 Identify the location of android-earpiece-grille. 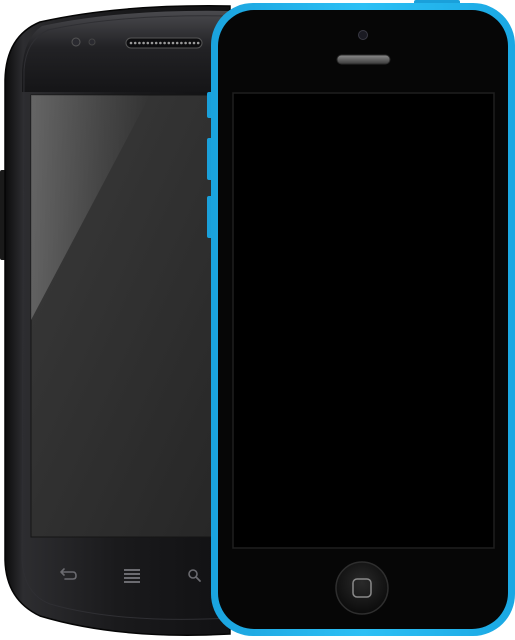
(164, 43).